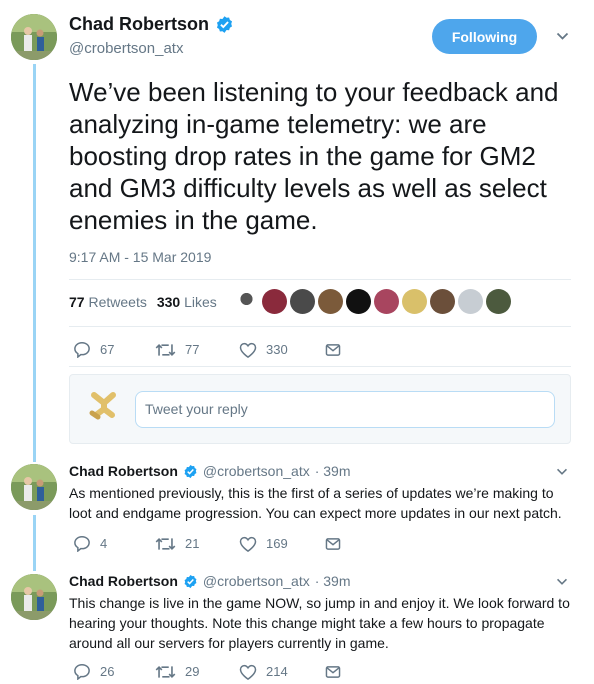 This screenshot has width=594, height=684. Describe the element at coordinates (277, 671) in the screenshot. I see `like-count: 214` at that location.